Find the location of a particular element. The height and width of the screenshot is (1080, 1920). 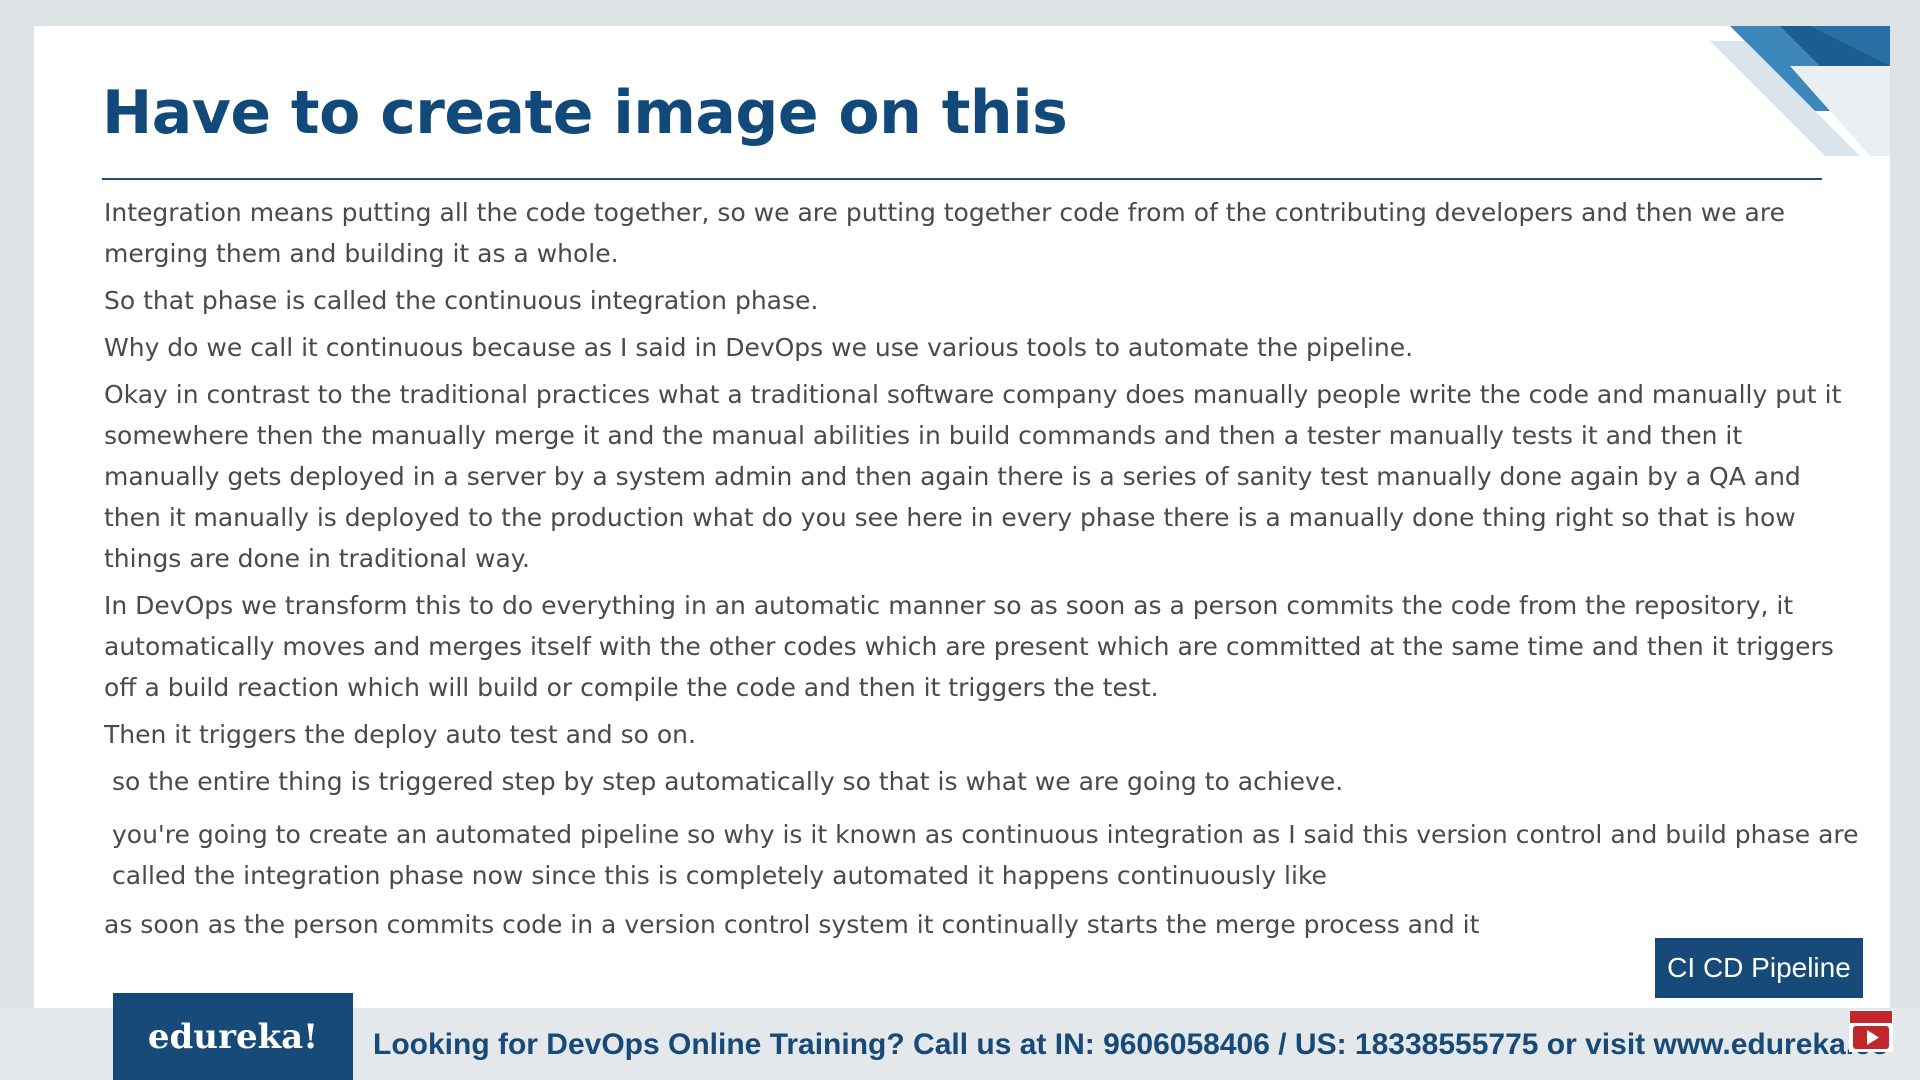

subscribe-icon is located at coordinates (1871, 1031).